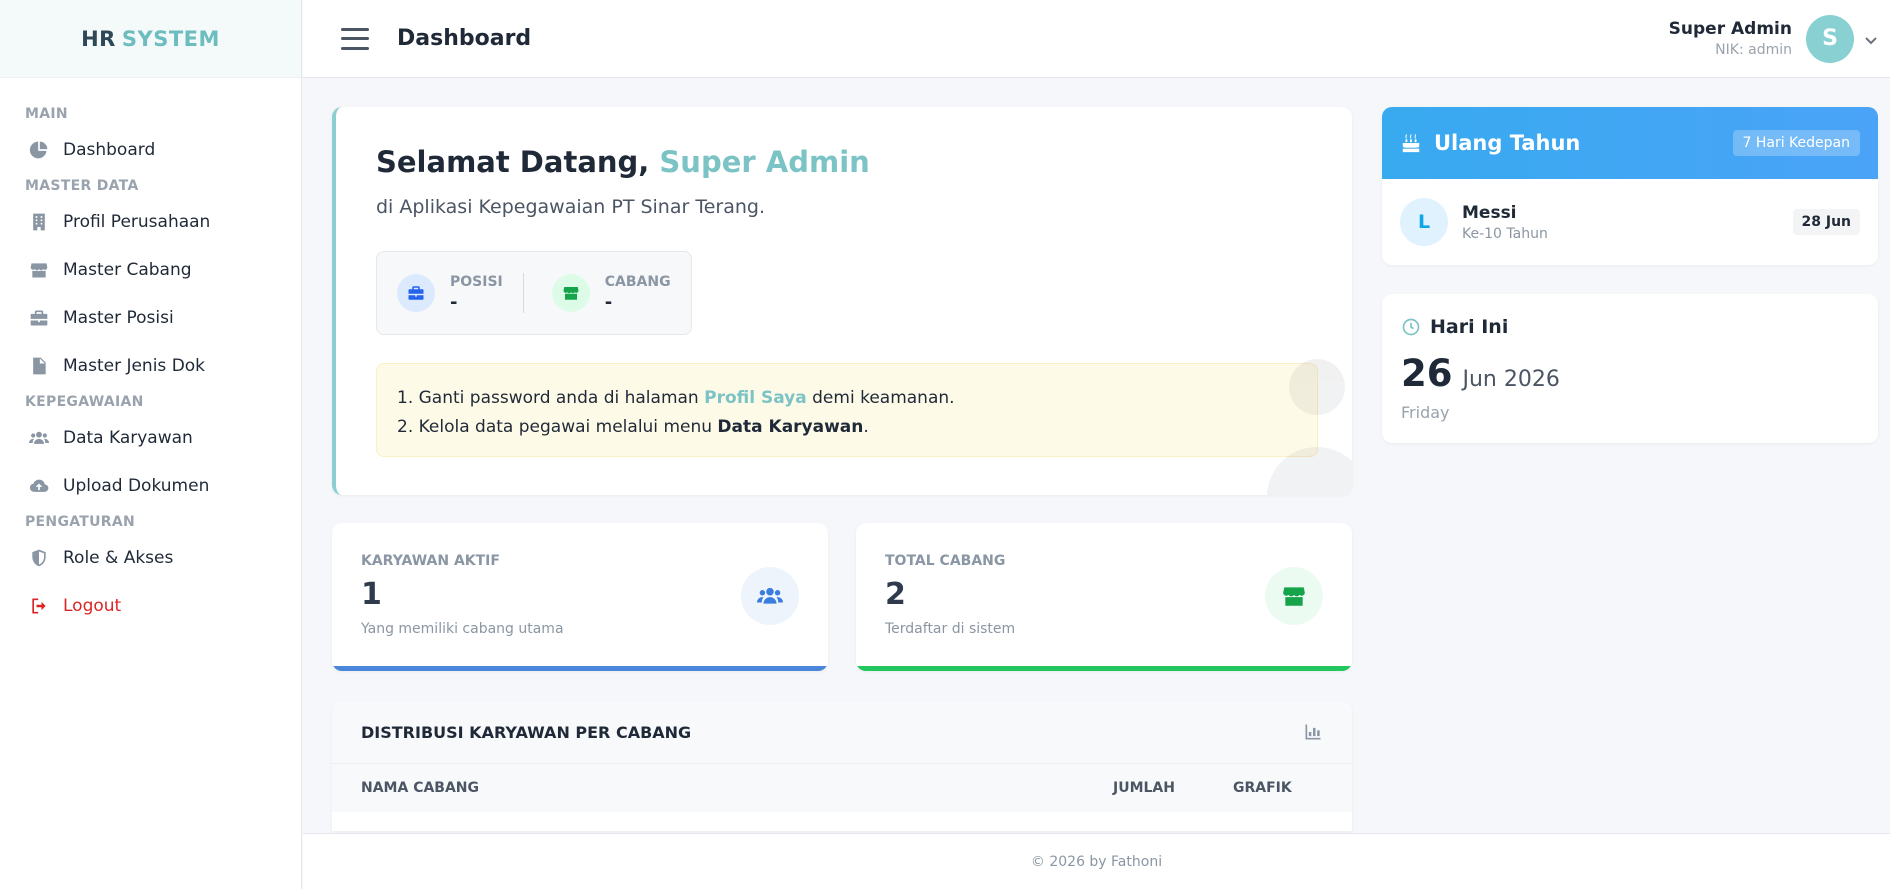 The width and height of the screenshot is (1890, 889). What do you see at coordinates (637, 281) in the screenshot?
I see `cabang-label: CABANG` at bounding box center [637, 281].